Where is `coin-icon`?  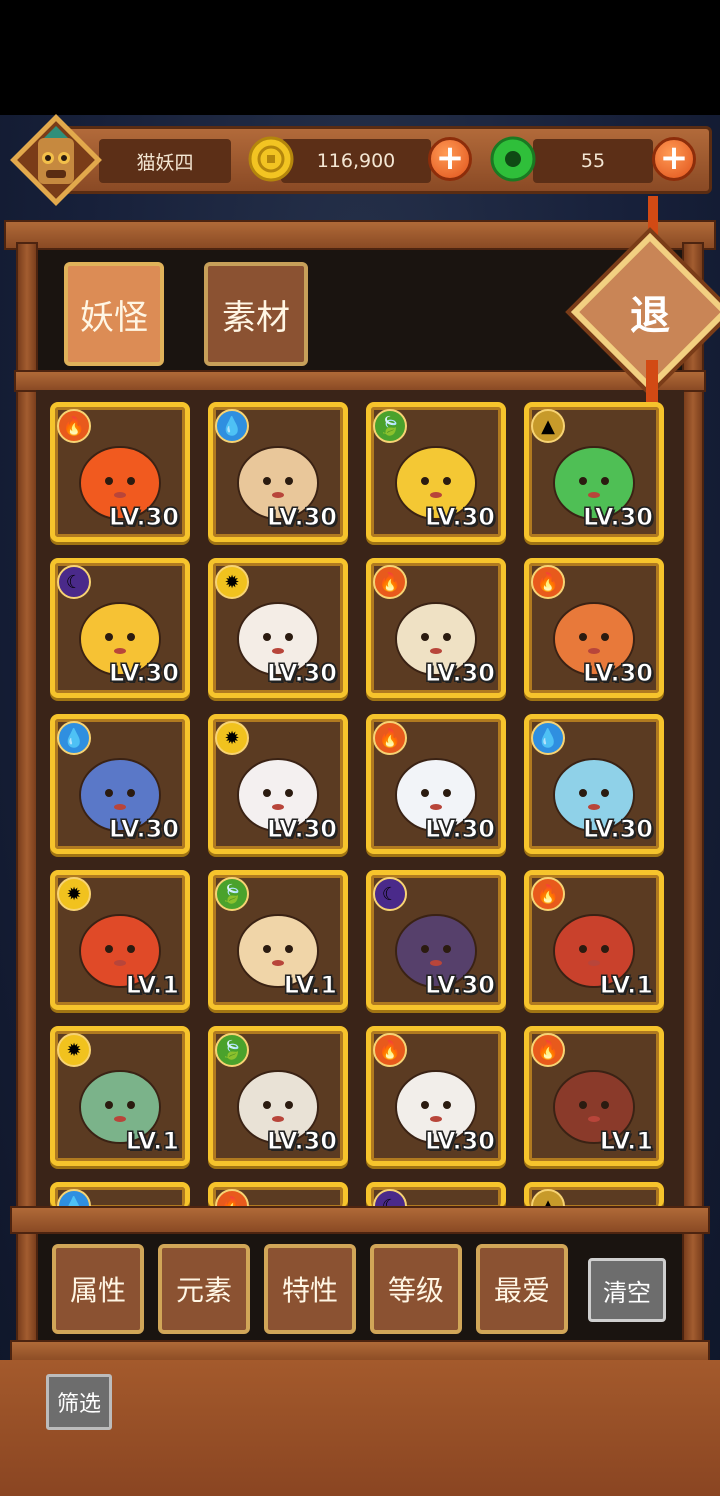 coin-icon is located at coordinates (271, 159).